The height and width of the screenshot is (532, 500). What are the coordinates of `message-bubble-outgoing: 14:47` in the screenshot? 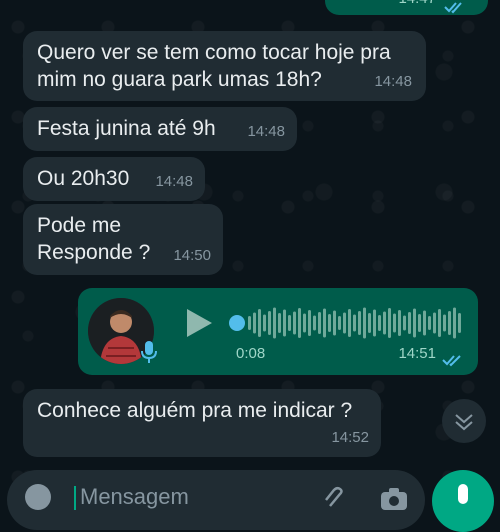 It's located at (406, 7).